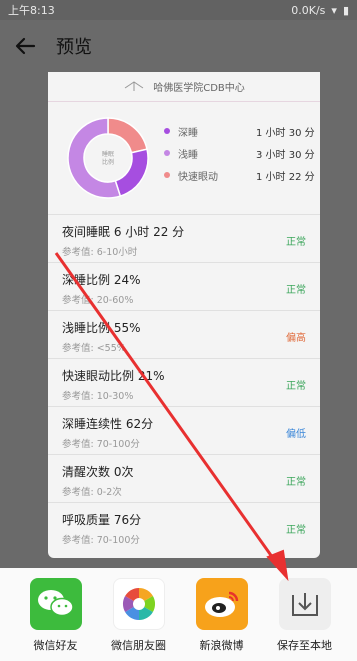 The image size is (357, 661). I want to click on page-title: 预览, so click(74, 47).